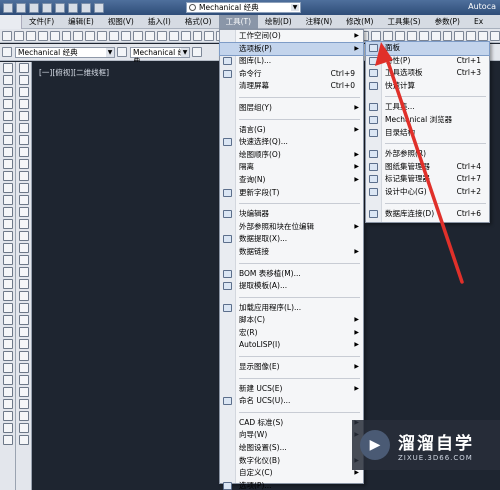 This screenshot has width=500, height=490. What do you see at coordinates (447, 22) in the screenshot?
I see `menu-item: 参数(P)` at bounding box center [447, 22].